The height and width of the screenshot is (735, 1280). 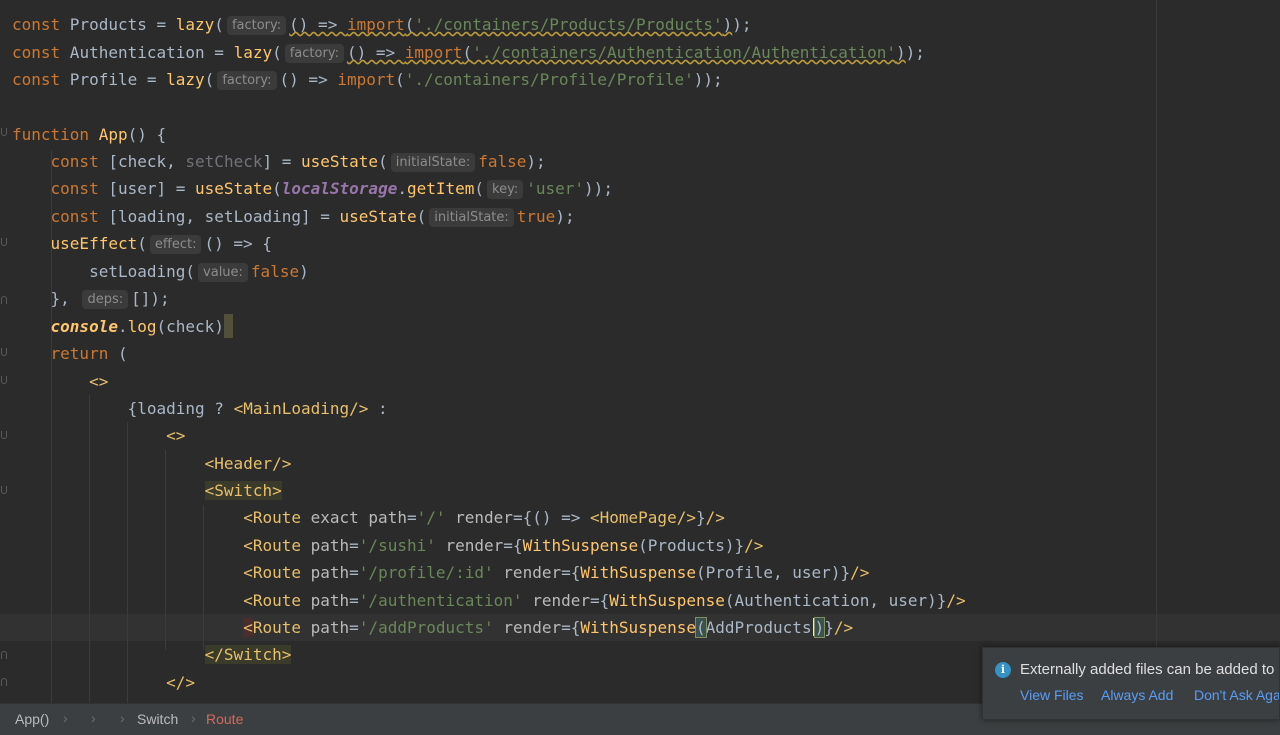 What do you see at coordinates (1052, 695) in the screenshot?
I see `view-files-link: View Files` at bounding box center [1052, 695].